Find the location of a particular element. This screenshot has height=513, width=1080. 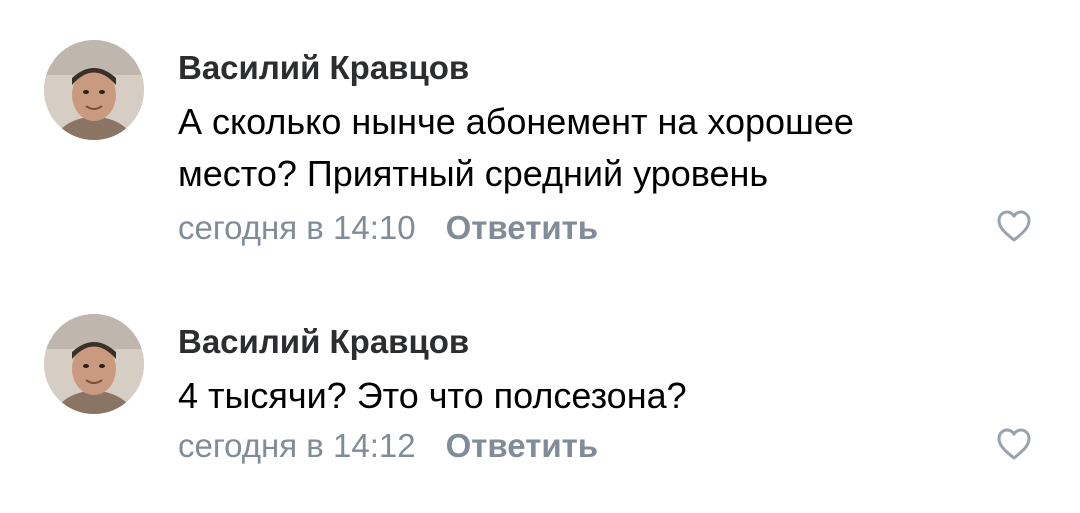

like-button is located at coordinates (1014, 444).